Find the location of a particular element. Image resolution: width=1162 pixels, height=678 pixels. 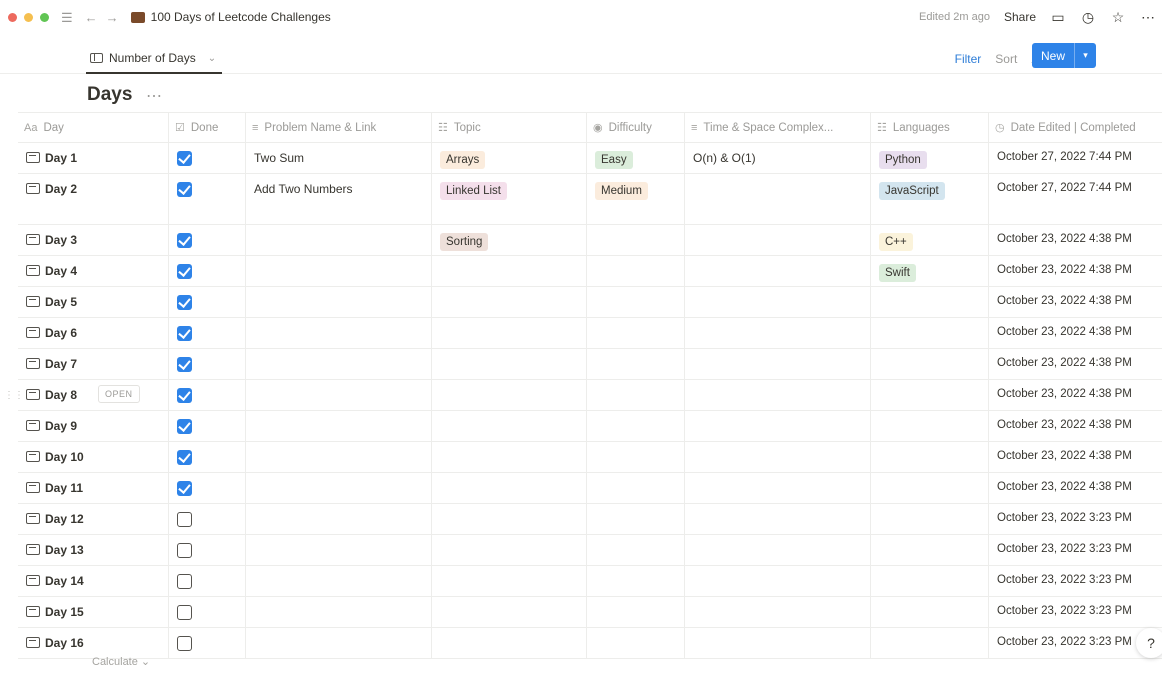

more-icon: ⋯ is located at coordinates (154, 96).